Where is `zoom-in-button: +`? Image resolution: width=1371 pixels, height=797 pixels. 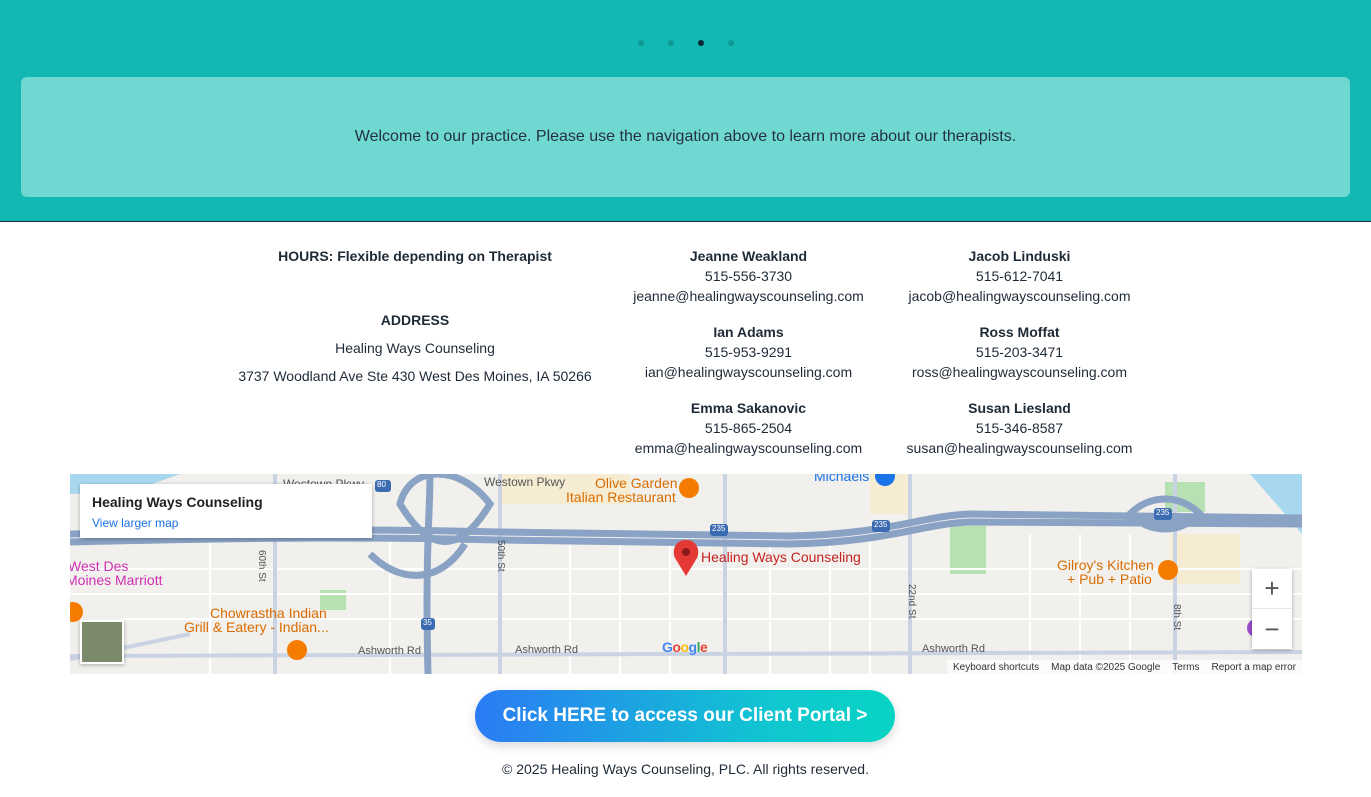
zoom-in-button: + is located at coordinates (1272, 589).